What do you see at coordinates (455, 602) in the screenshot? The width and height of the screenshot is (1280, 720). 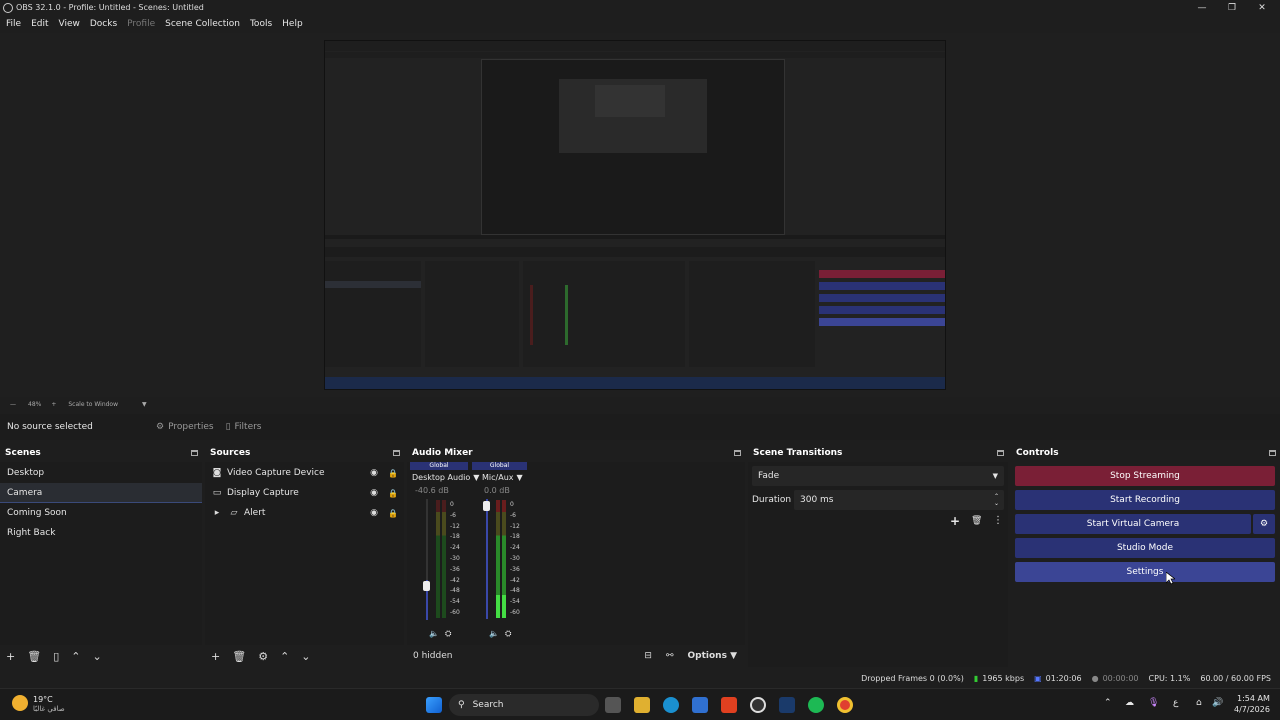 I see `db-scale-tick: -54` at bounding box center [455, 602].